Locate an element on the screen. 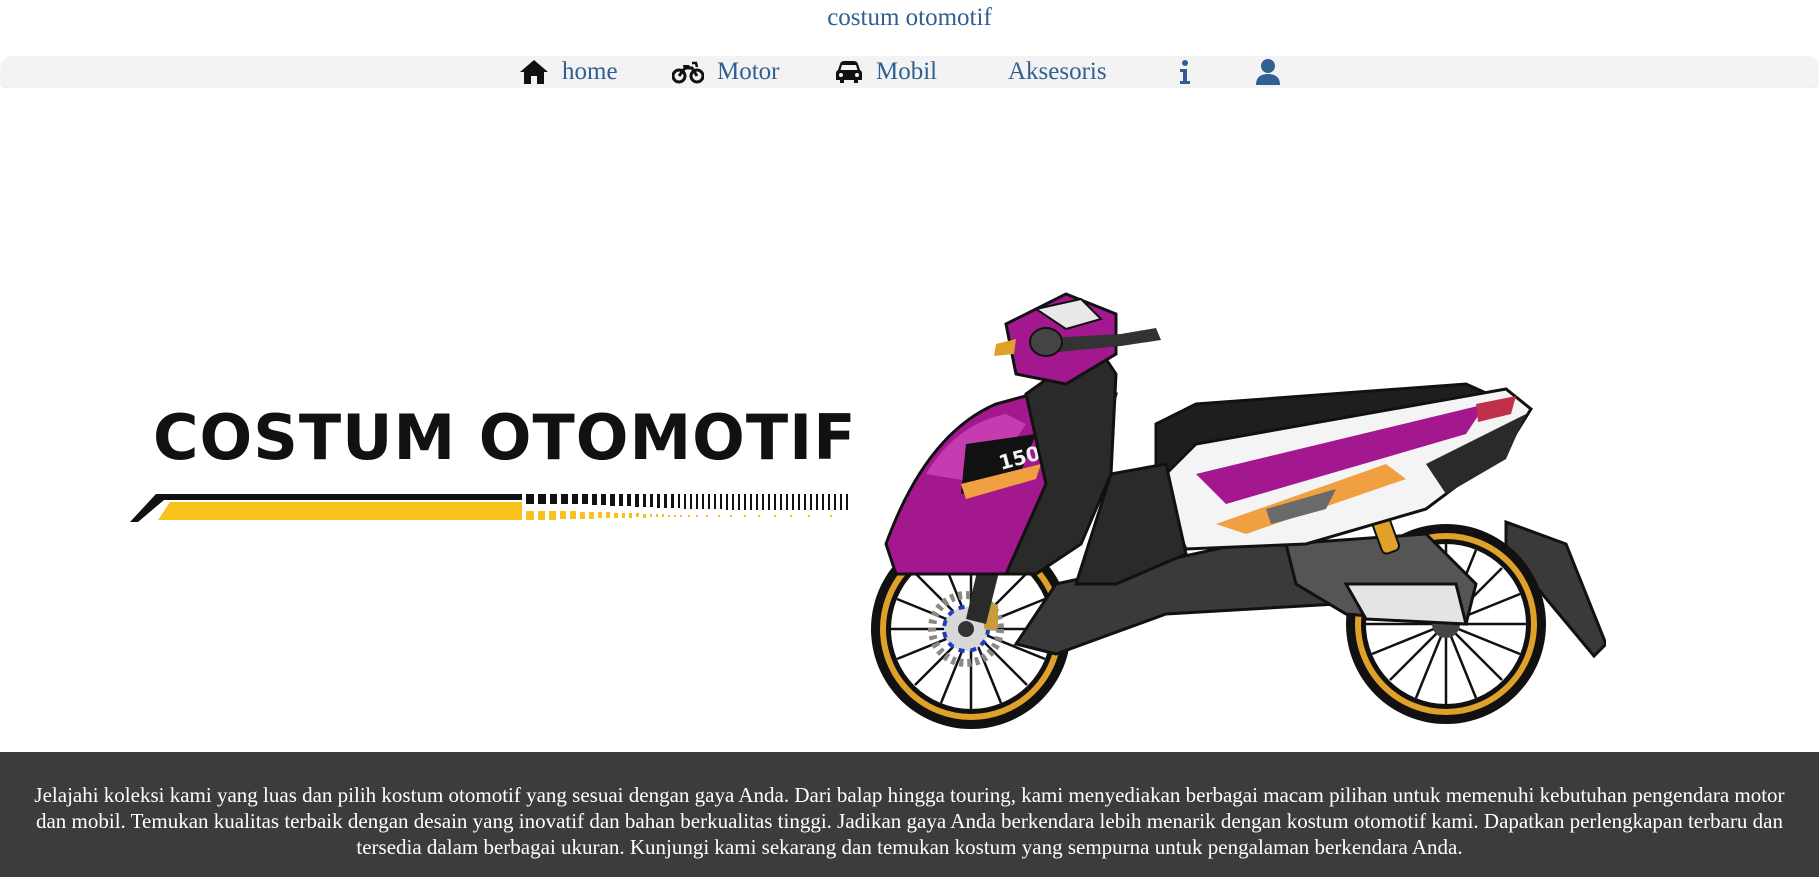 The width and height of the screenshot is (1819, 877). navbar: home Motor Mobil Aksesoris is located at coordinates (909, 72).